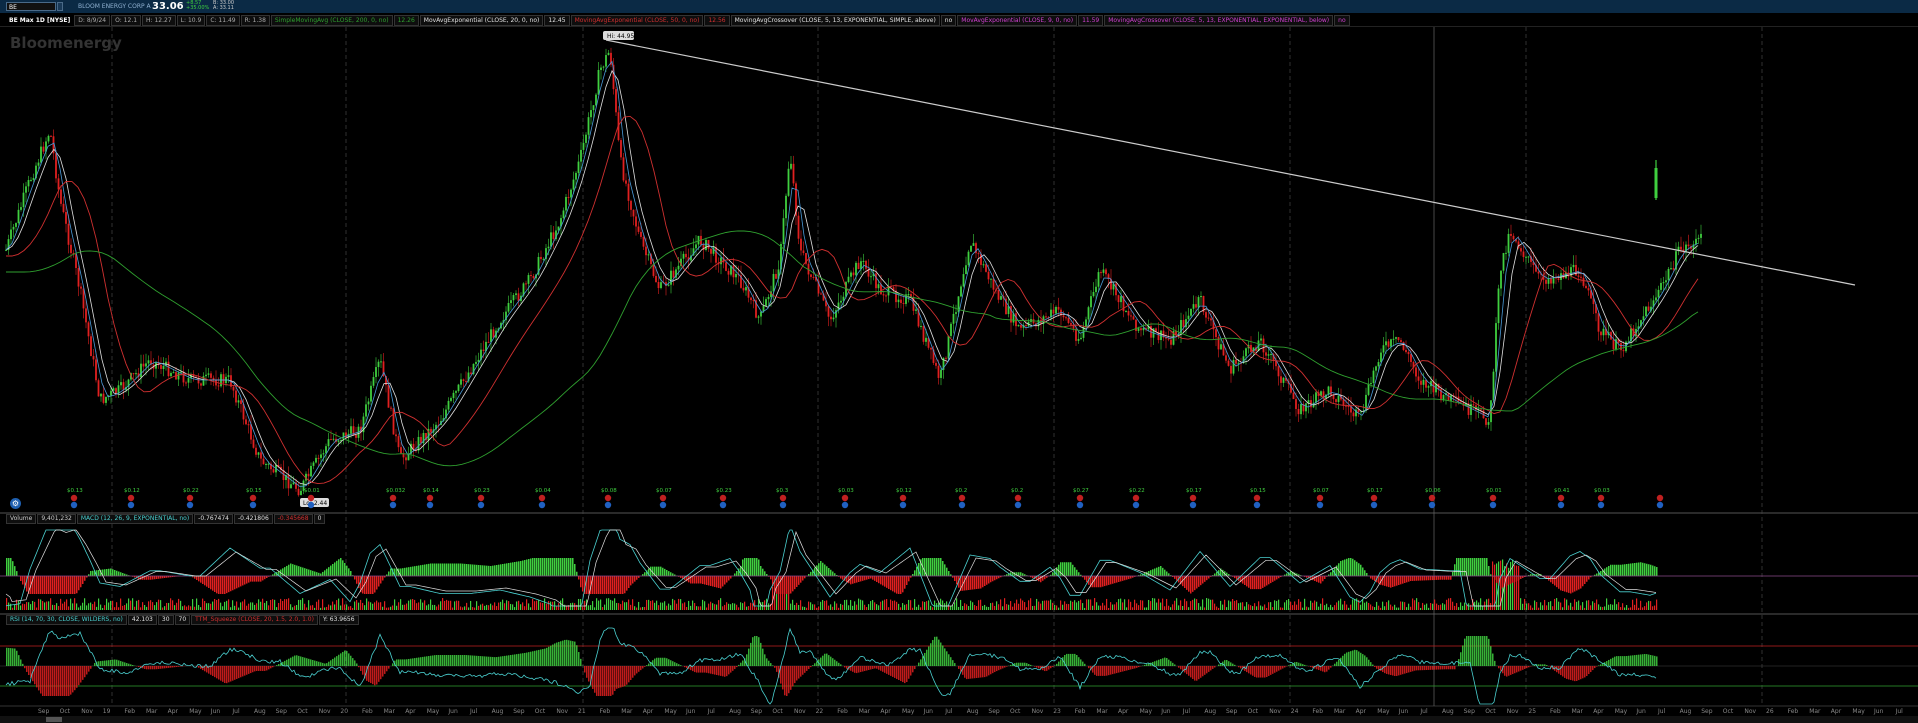 The image size is (1918, 723). Describe the element at coordinates (663, 498) in the screenshot. I see `earnings-marker` at that location.